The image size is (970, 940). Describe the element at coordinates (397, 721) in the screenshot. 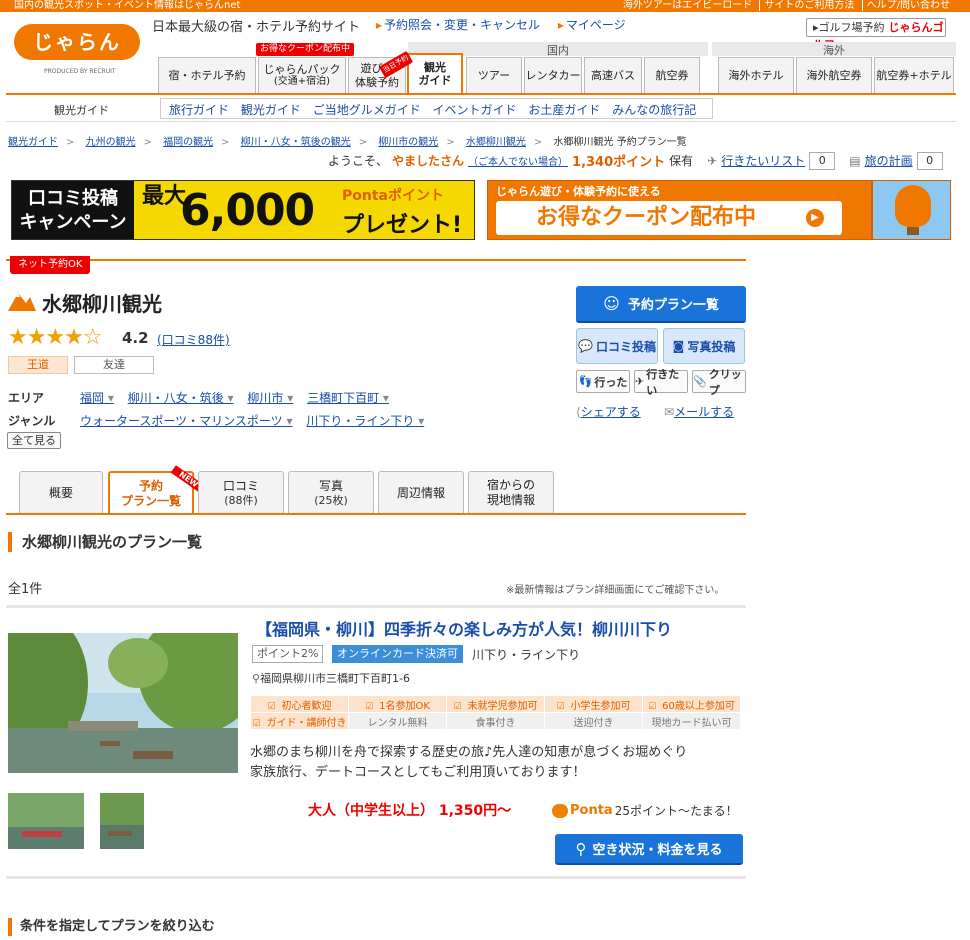

I see `feature-cell: レンタル無料` at that location.